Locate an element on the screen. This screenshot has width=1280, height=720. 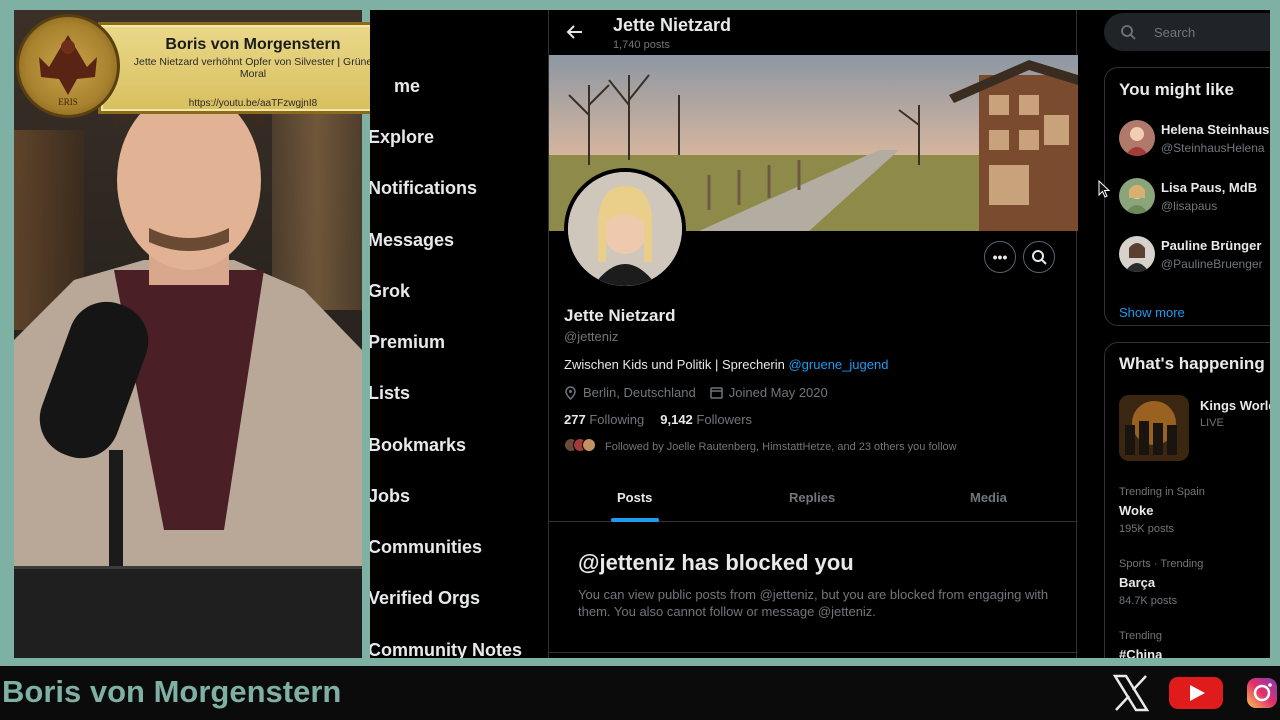
instagram-logo-icon is located at coordinates (1262, 693).